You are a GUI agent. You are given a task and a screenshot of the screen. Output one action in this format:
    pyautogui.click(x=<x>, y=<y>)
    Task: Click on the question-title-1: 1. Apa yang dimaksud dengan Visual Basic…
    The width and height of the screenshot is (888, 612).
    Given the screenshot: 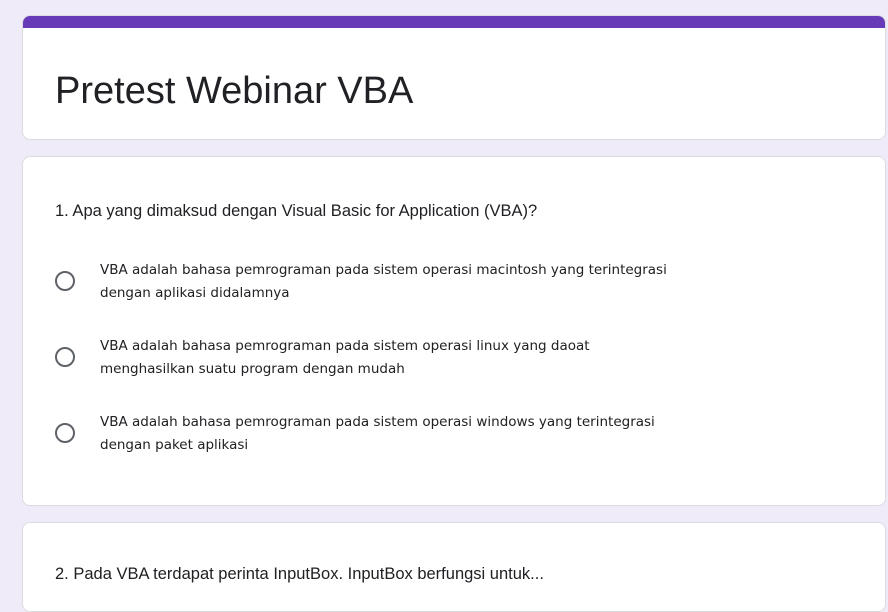 What is the action you would take?
    pyautogui.click(x=296, y=211)
    